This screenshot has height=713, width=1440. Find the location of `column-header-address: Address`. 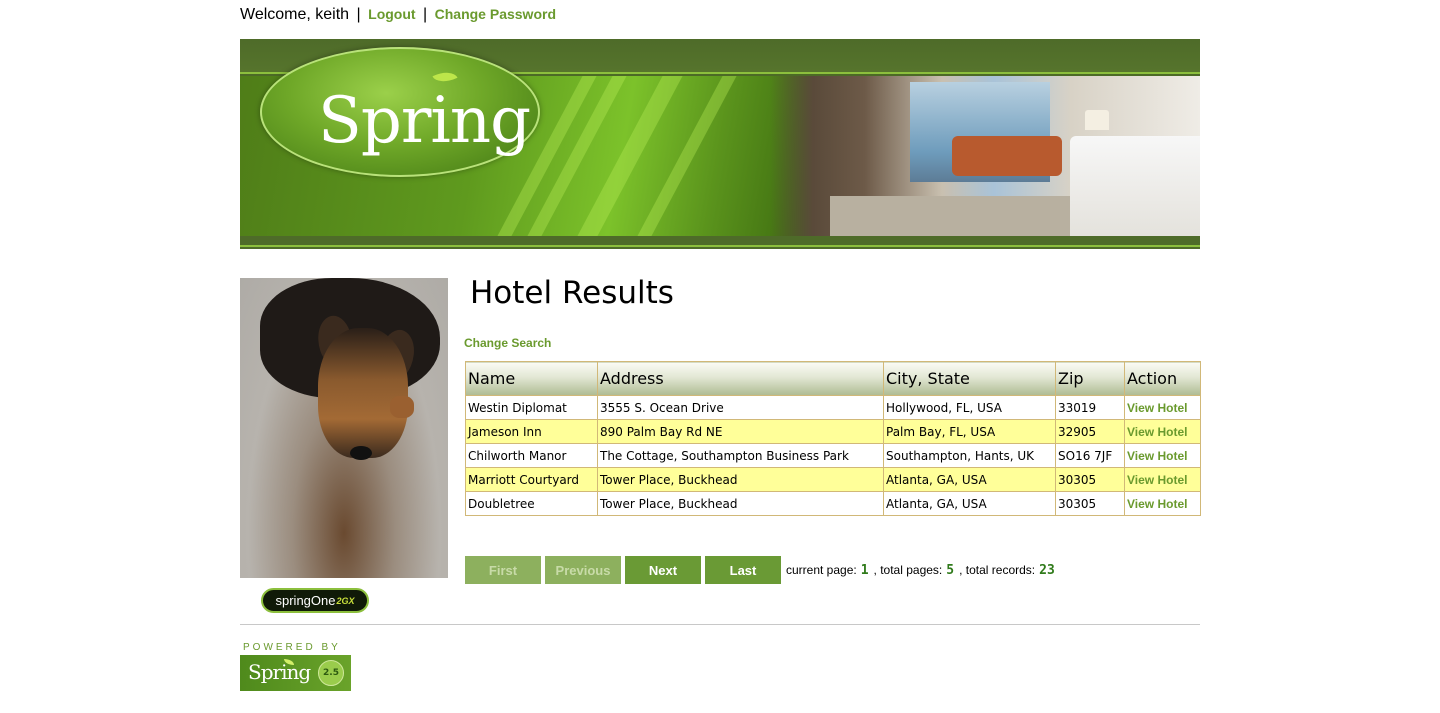

column-header-address: Address is located at coordinates (740, 378).